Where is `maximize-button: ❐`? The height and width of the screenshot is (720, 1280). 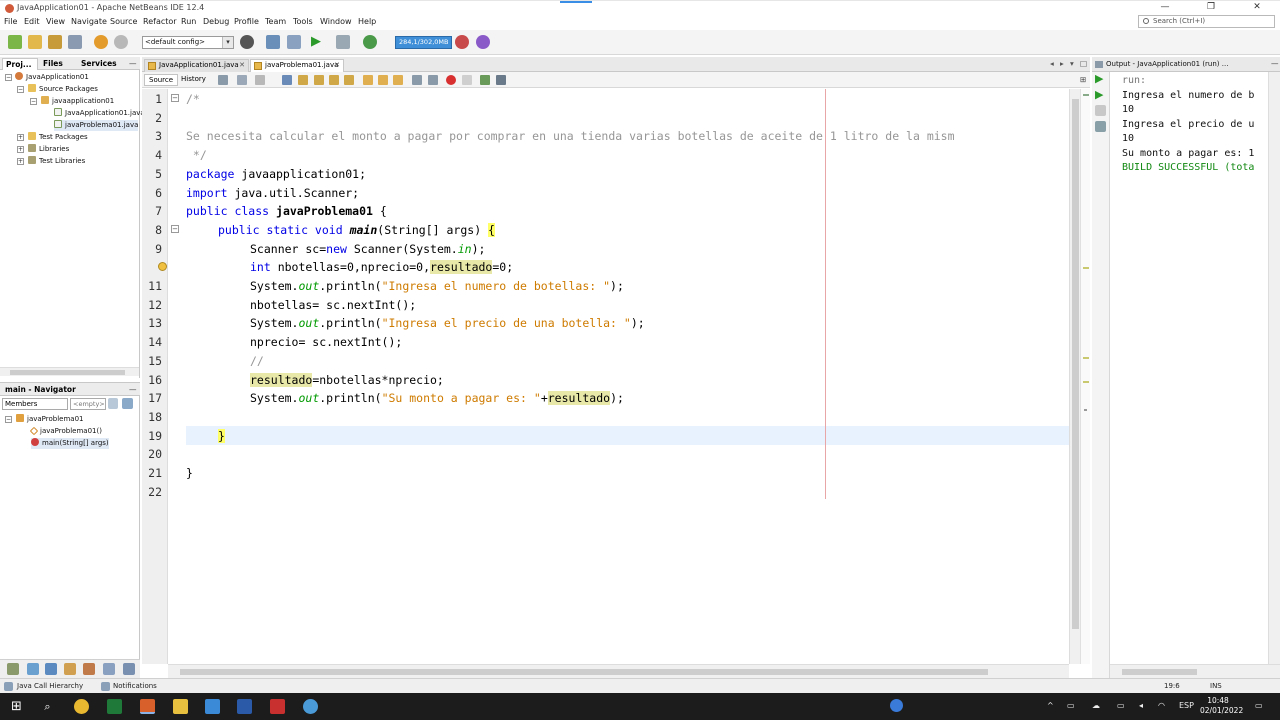 maximize-button: ❐ is located at coordinates (1211, 8).